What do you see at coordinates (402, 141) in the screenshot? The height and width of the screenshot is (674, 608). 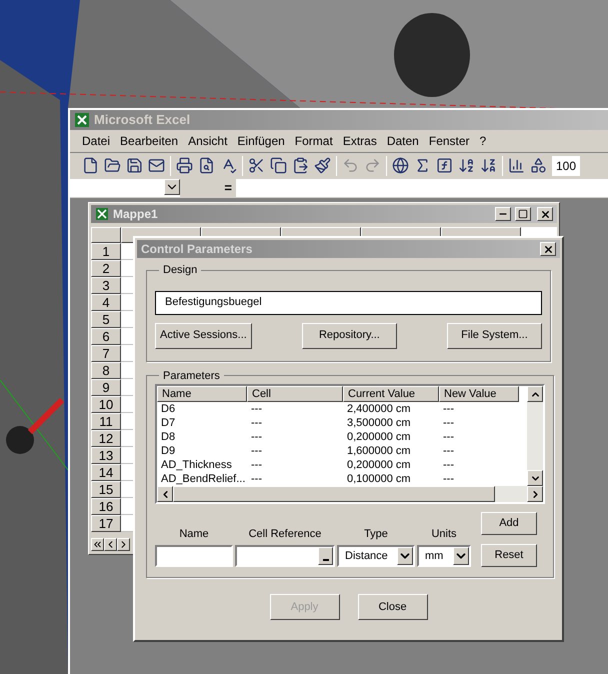 I see `menu-item: Daten` at bounding box center [402, 141].